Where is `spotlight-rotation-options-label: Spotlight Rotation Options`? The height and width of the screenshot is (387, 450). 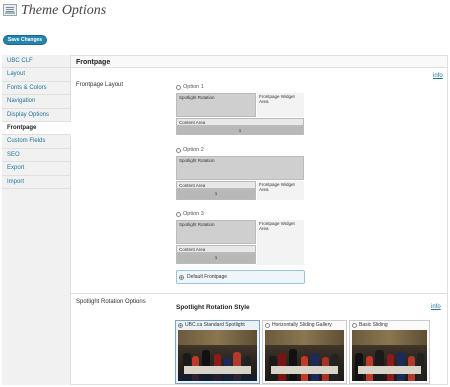
spotlight-rotation-options-label: Spotlight Rotation Options is located at coordinates (111, 302).